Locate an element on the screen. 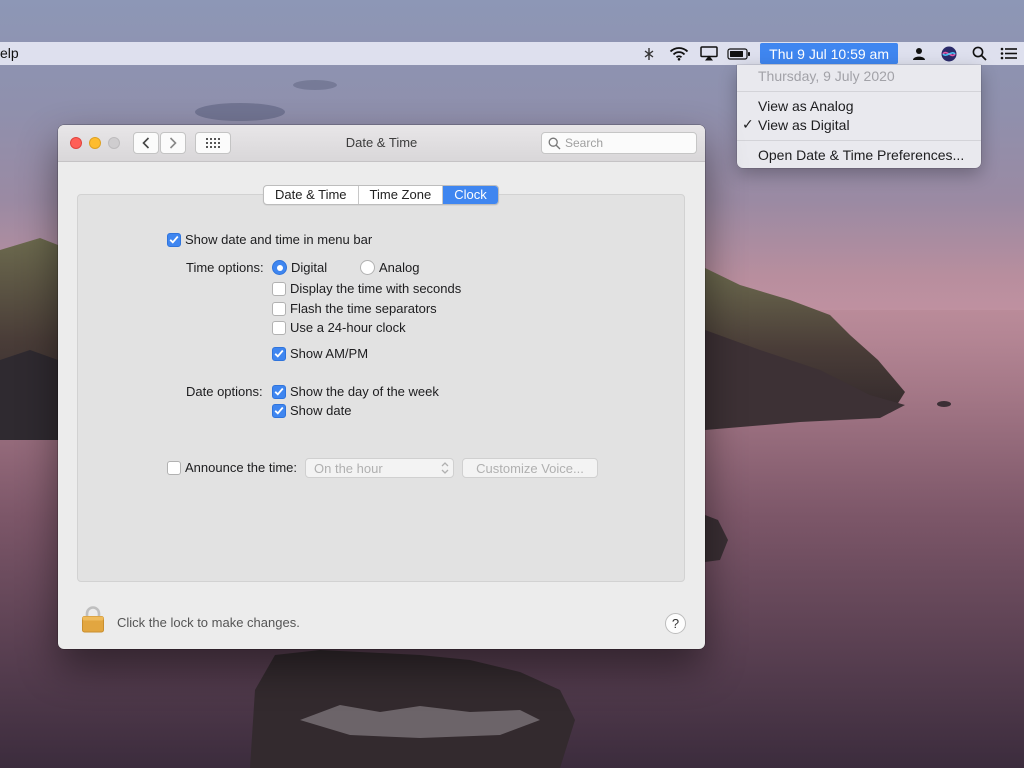 The image size is (1024, 768). digital-label: Digital is located at coordinates (309, 267).